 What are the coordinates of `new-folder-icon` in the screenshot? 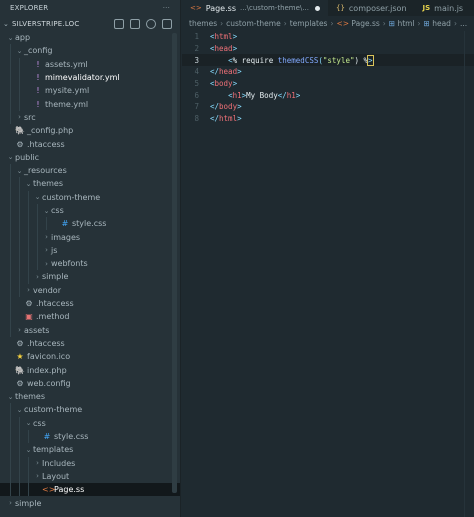 It's located at (135, 23).